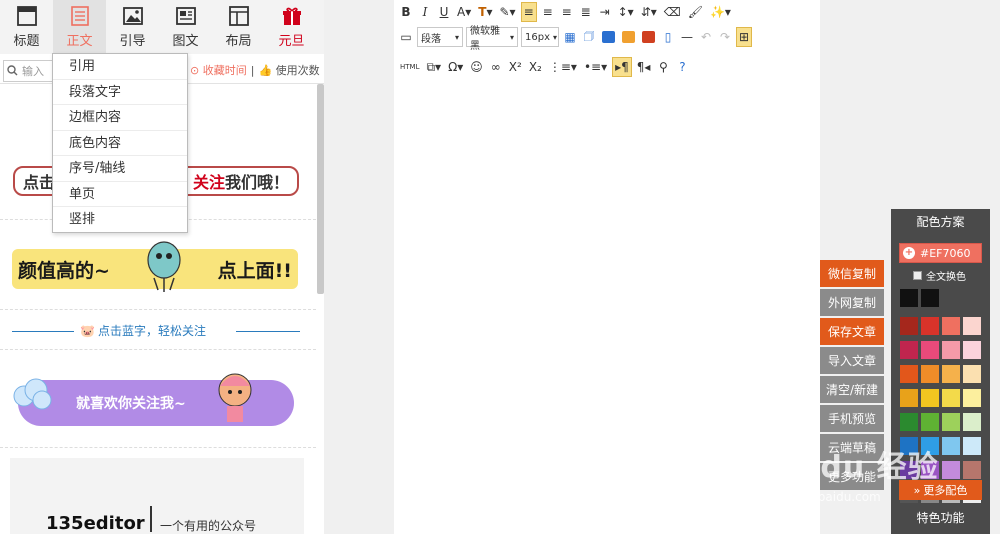  I want to click on font-family-select: 微软雅黑 ▾, so click(492, 39).